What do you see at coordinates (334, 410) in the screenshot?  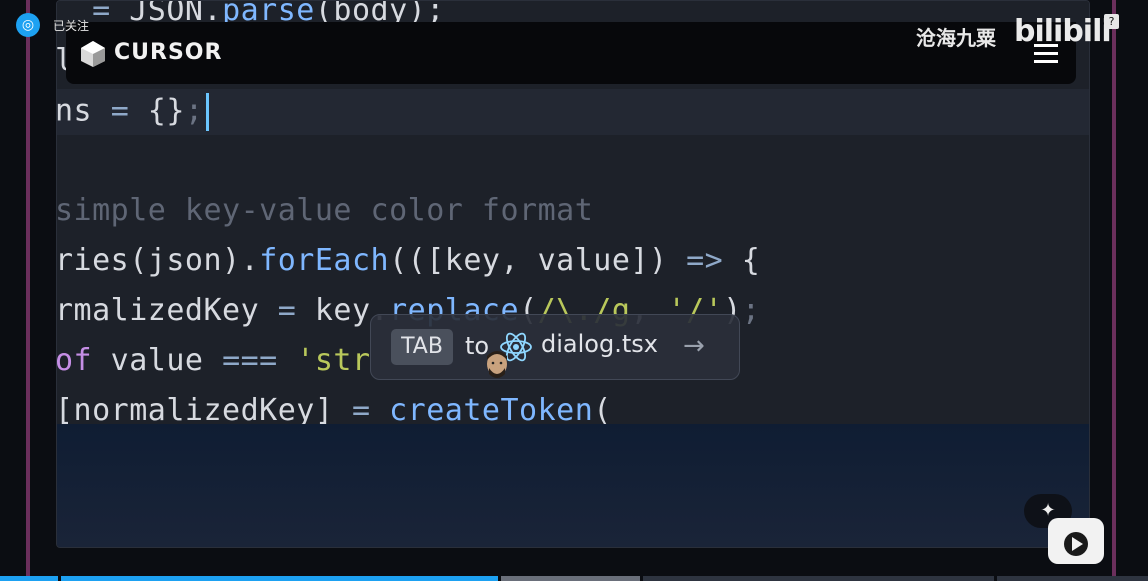 I see `code-line-8: [normalizedKey] = createToken(` at bounding box center [334, 410].